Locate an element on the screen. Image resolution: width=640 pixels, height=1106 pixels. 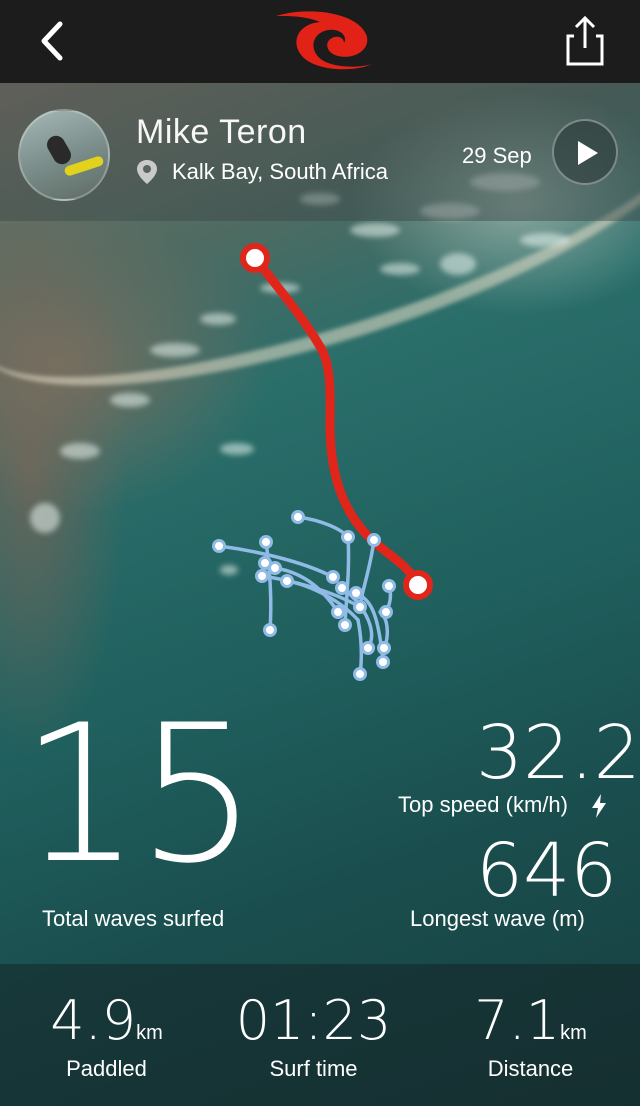
distance-value: 7.1km is located at coordinates (530, 1020).